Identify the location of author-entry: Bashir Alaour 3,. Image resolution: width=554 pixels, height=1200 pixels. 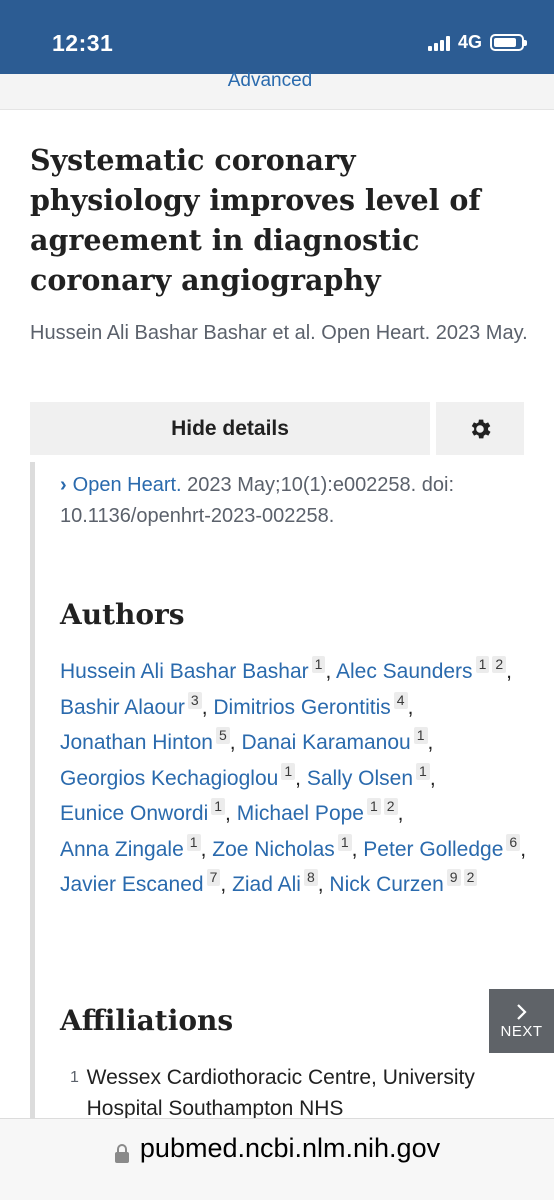
(134, 705).